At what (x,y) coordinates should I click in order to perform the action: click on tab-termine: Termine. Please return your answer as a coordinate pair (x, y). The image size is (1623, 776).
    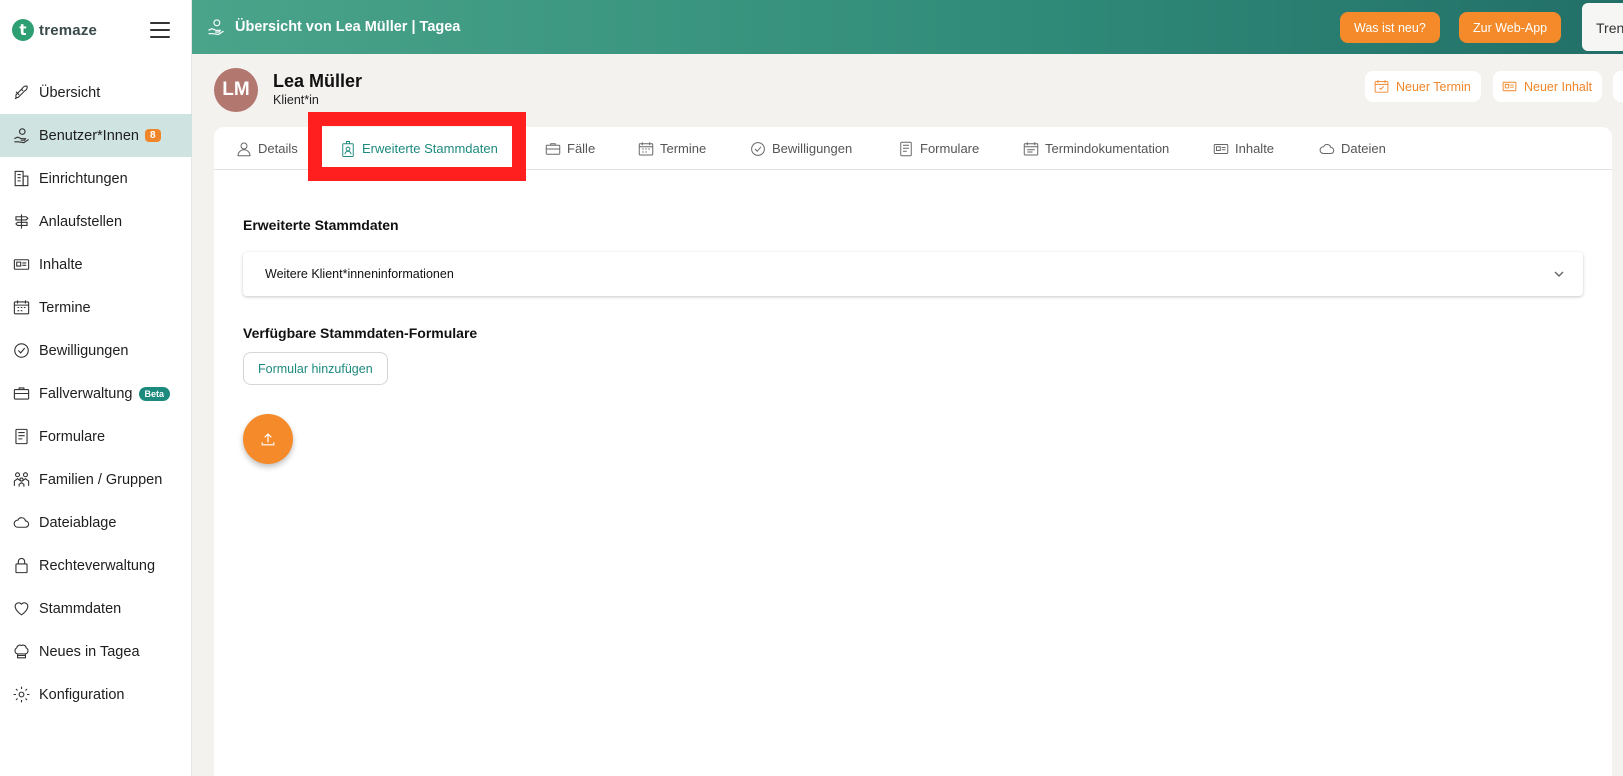
    Looking at the image, I should click on (671, 148).